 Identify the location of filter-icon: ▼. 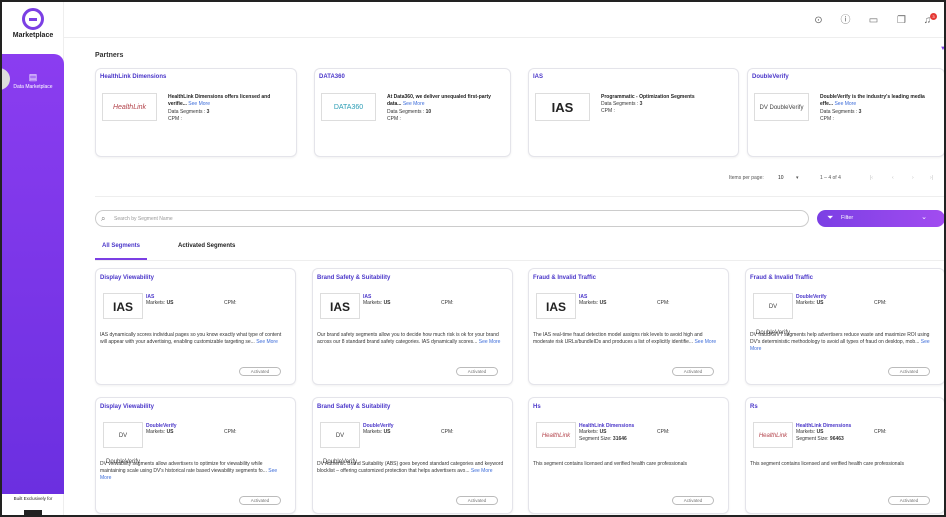
(942, 49).